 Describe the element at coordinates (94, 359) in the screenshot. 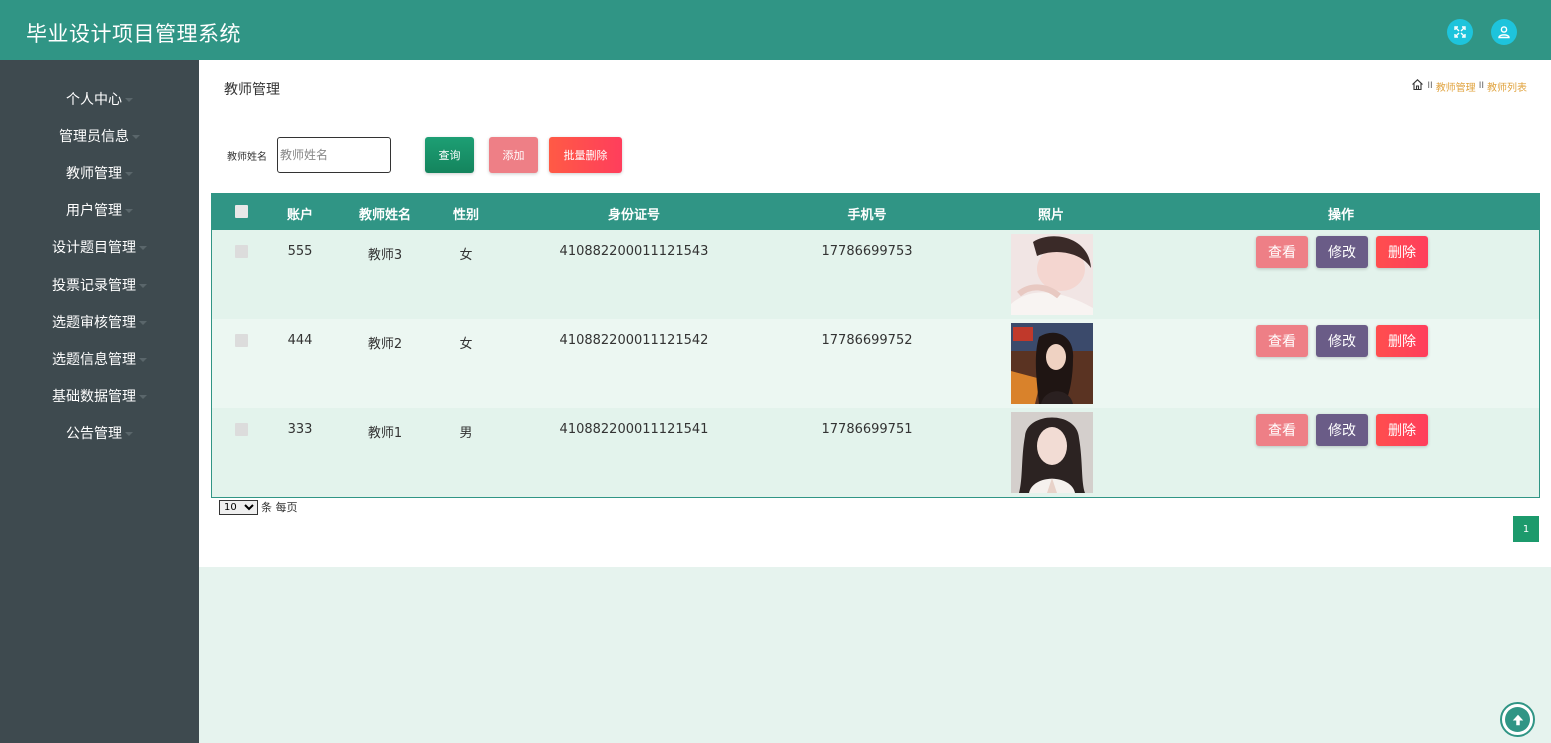

I see `sidebar-item-label: 选题信息管理` at that location.